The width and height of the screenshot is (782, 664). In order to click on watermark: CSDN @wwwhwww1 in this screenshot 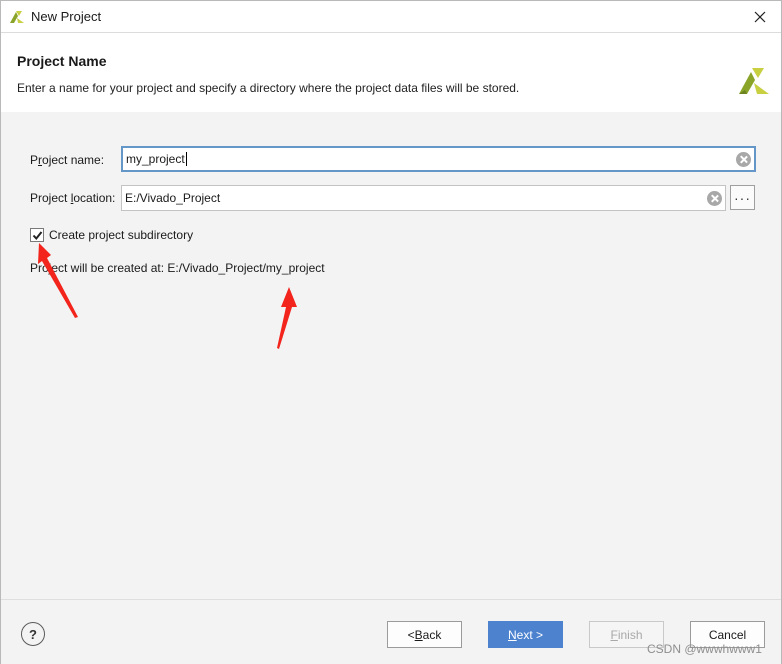, I will do `click(704, 649)`.